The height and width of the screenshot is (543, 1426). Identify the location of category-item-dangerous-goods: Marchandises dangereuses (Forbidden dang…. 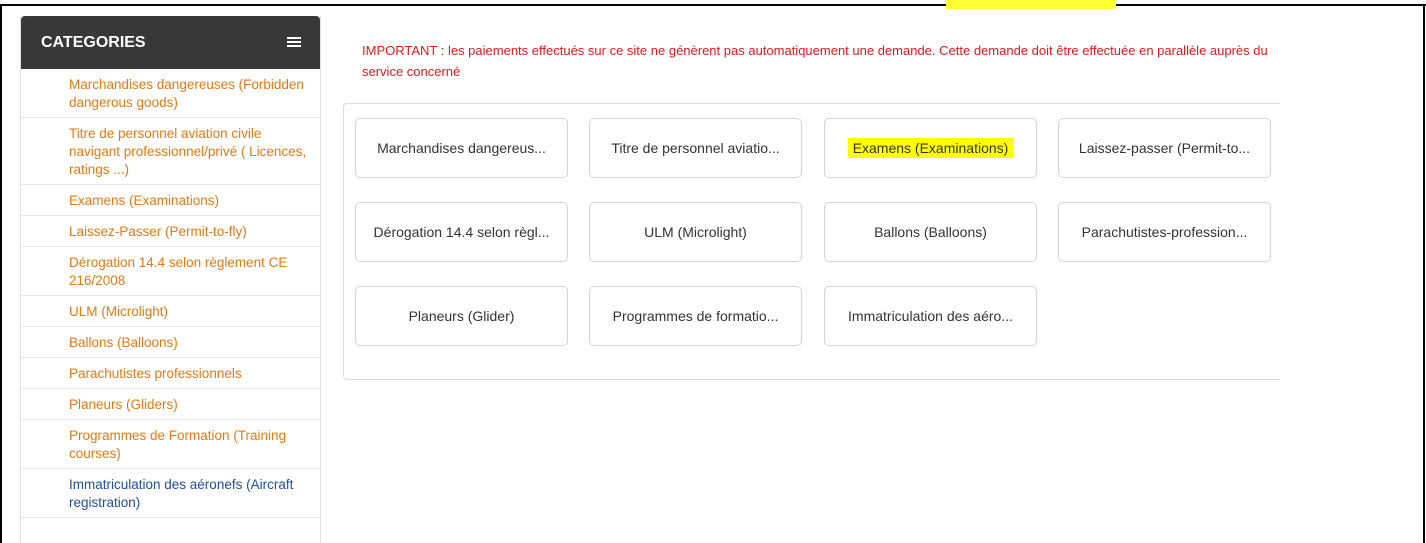
(170, 93).